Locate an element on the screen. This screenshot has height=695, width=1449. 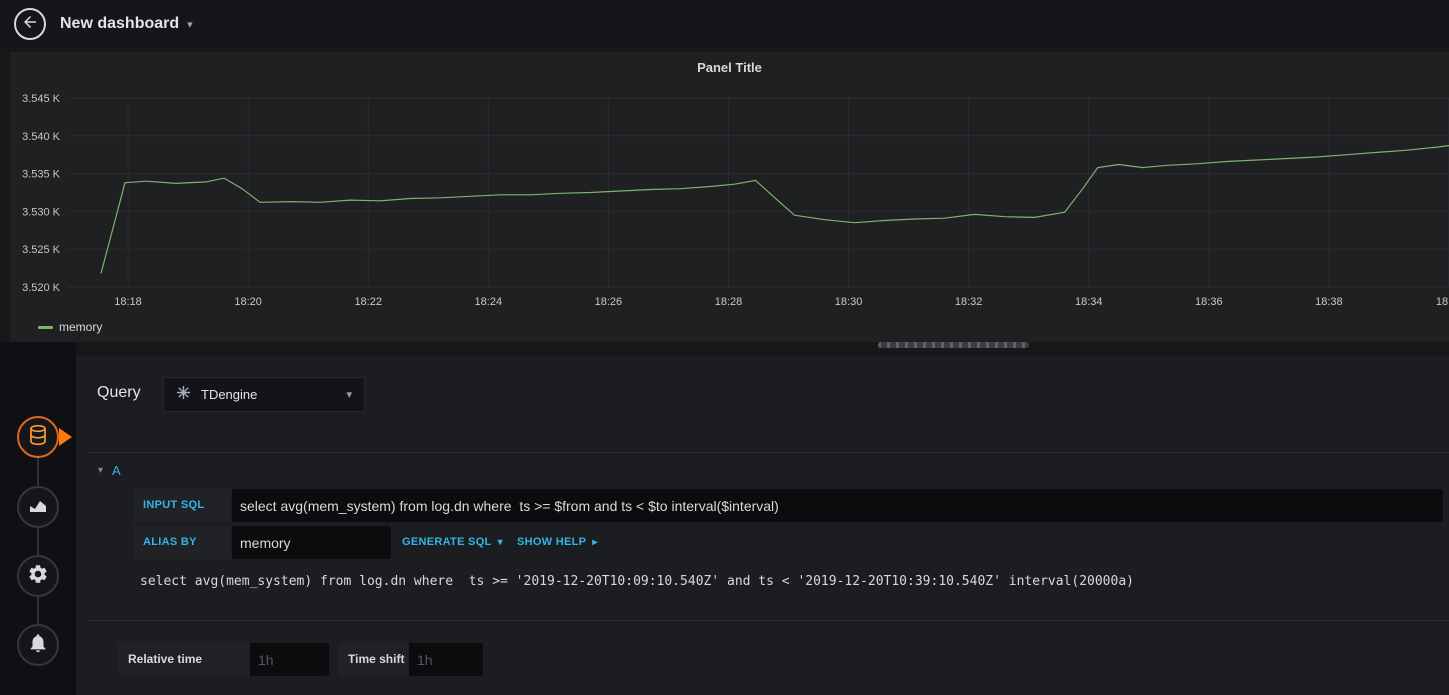
svg-text: 3.545 K is located at coordinates (41, 99).